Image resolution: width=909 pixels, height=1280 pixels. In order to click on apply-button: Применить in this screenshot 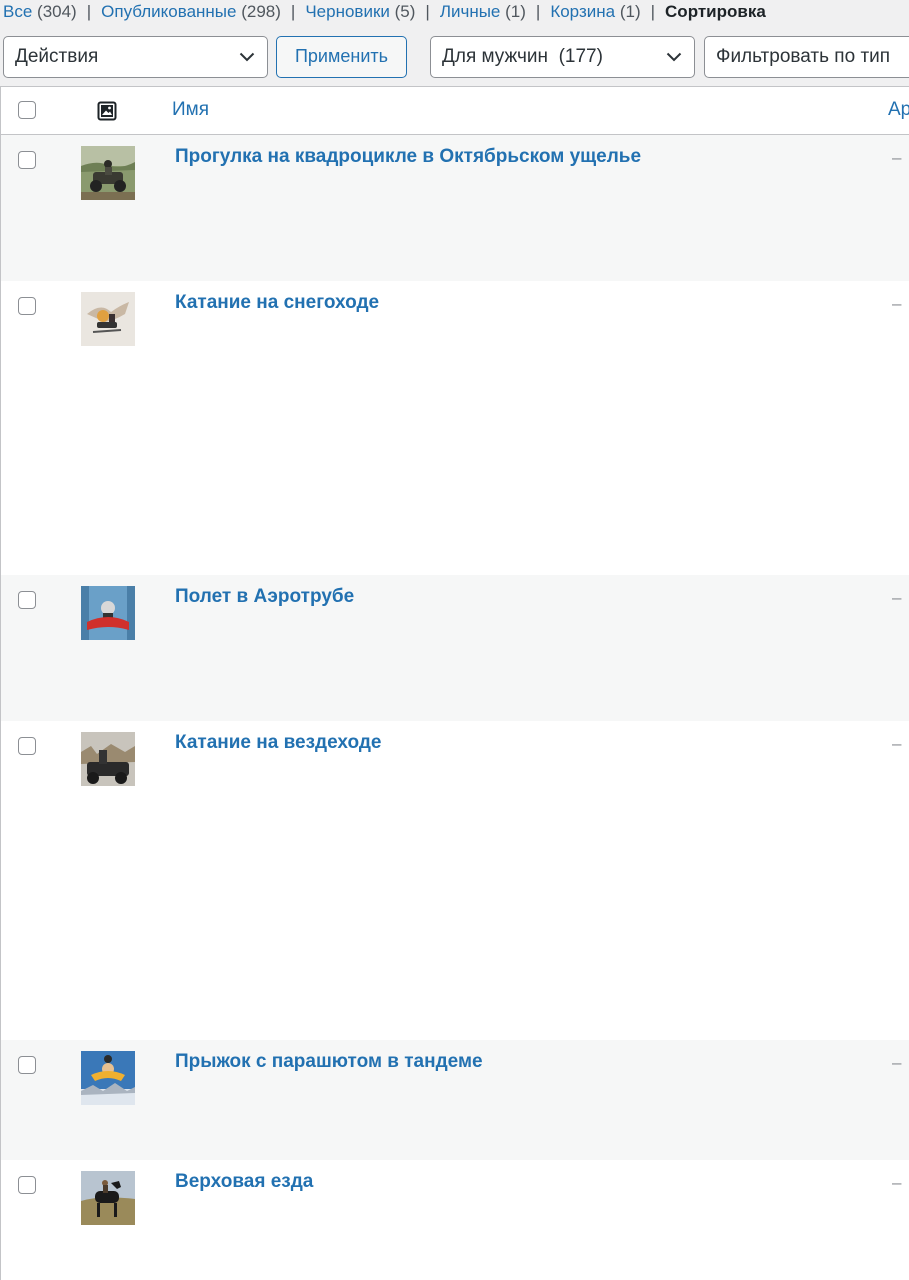, I will do `click(341, 57)`.